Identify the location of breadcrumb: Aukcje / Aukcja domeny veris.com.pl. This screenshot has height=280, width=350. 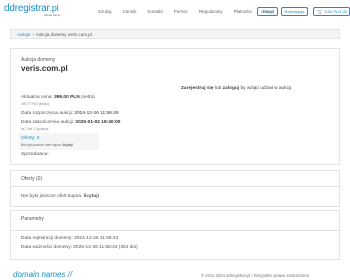
(175, 34).